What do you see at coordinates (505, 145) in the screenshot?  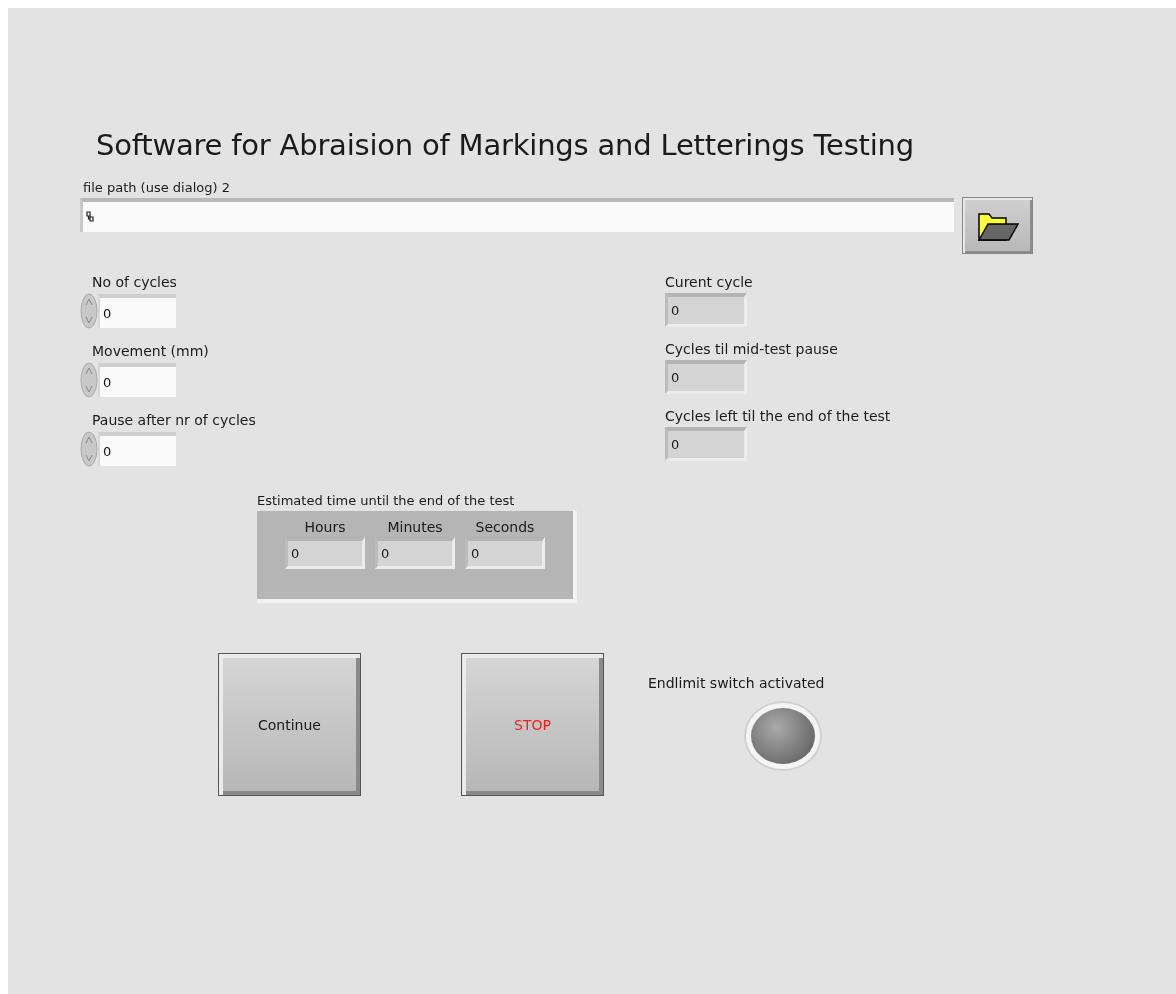 I see `app-title: Software for Abraision of Markings and Letterings Testing` at bounding box center [505, 145].